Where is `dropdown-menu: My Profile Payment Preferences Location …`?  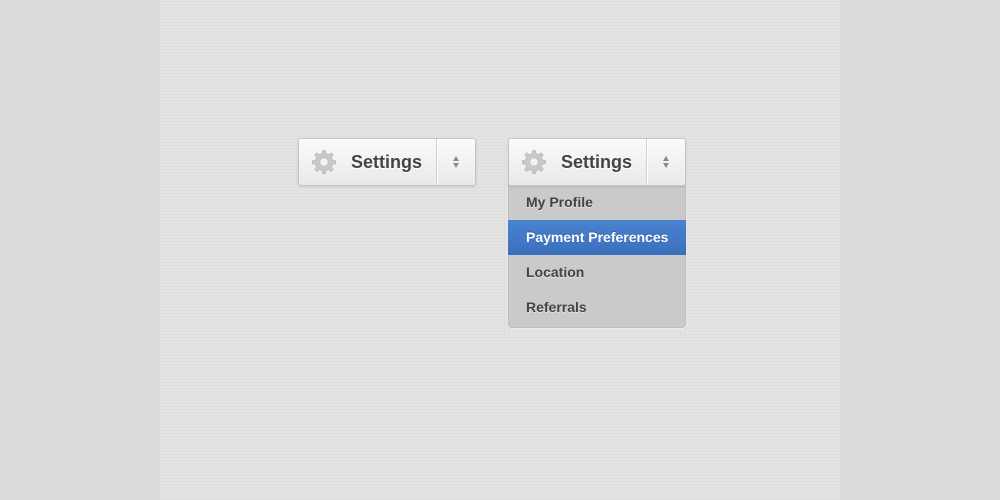 dropdown-menu: My Profile Payment Preferences Location … is located at coordinates (597, 256).